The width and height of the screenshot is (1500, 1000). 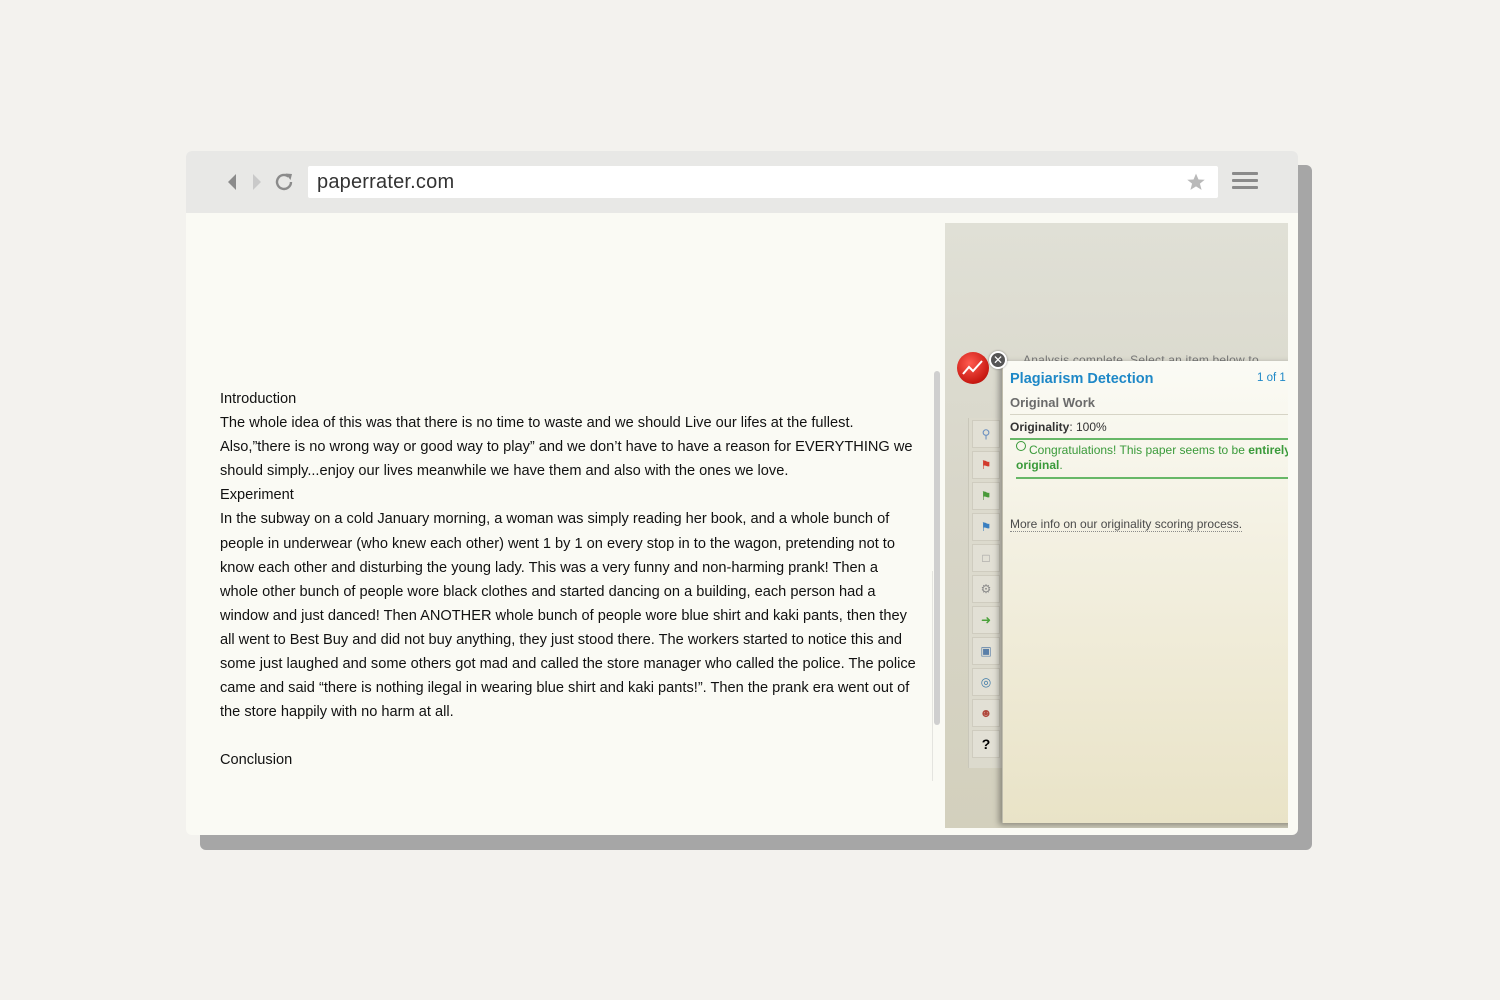 I want to click on divider, so click(x=932, y=676).